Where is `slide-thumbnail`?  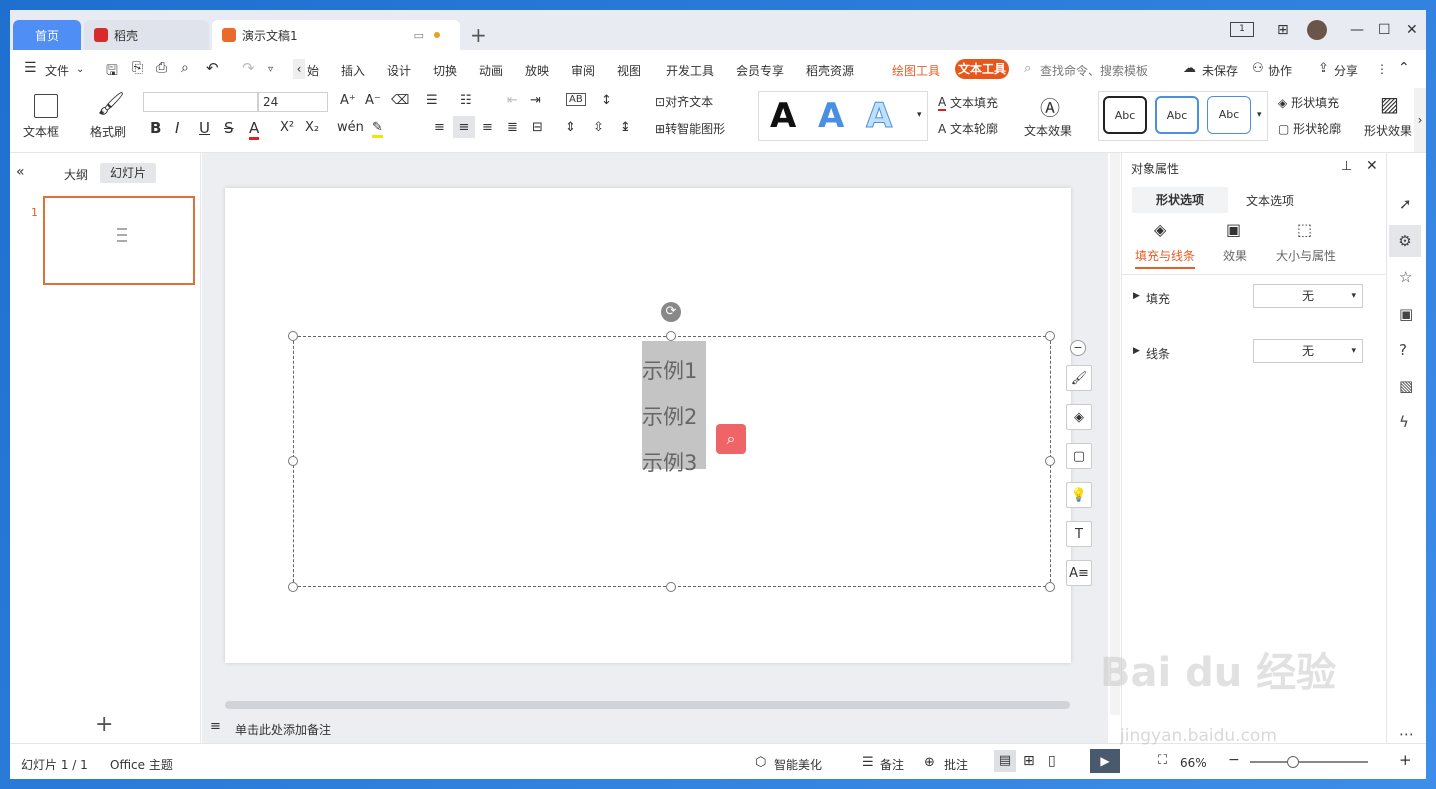 slide-thumbnail is located at coordinates (119, 240).